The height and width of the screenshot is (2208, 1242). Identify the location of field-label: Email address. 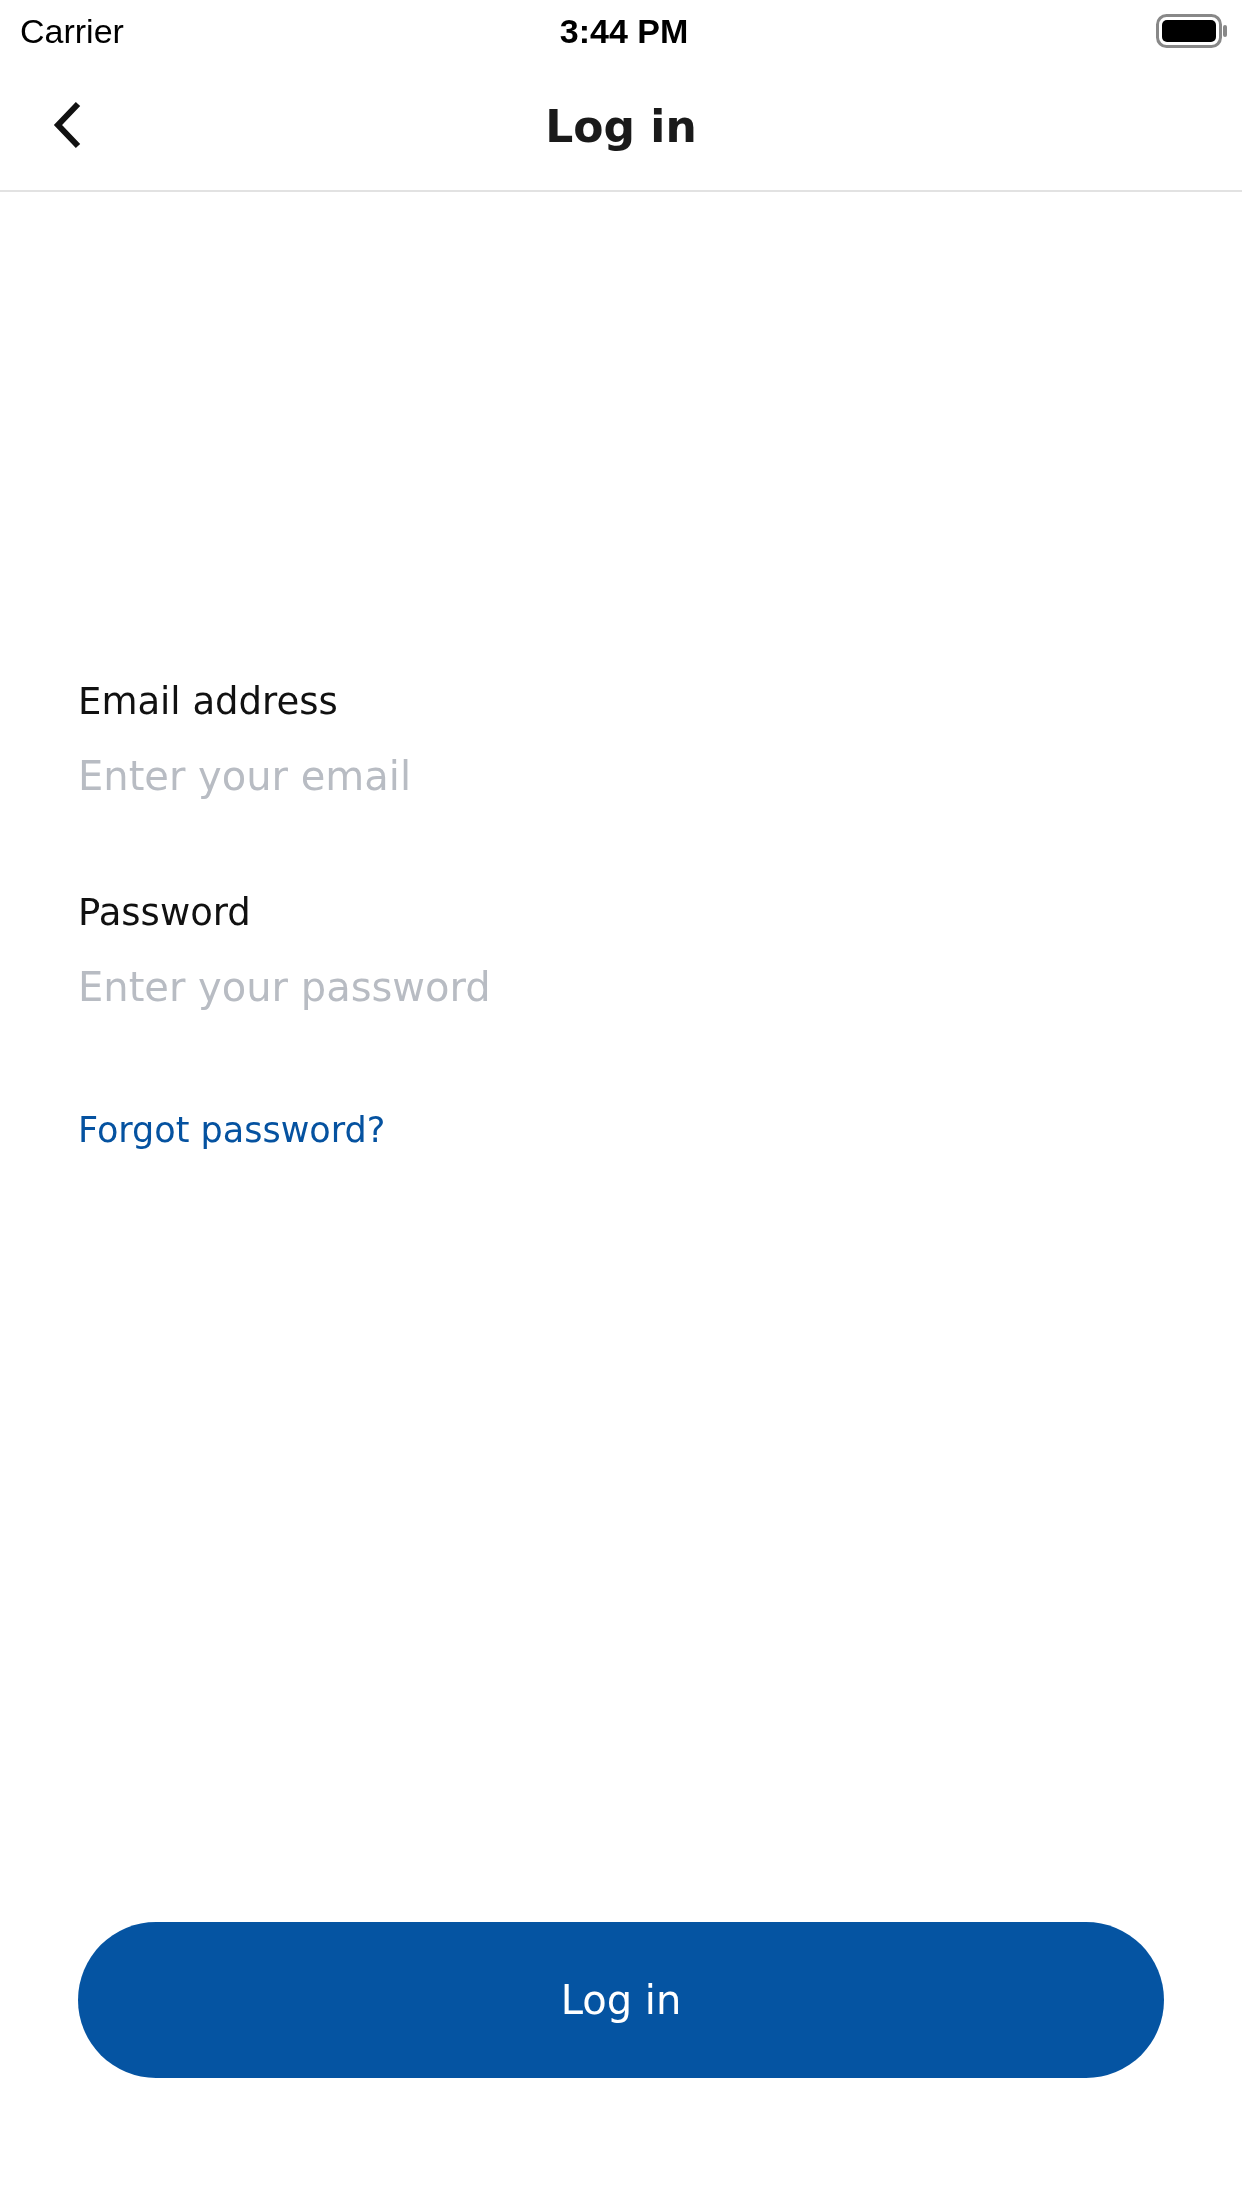
(208, 701).